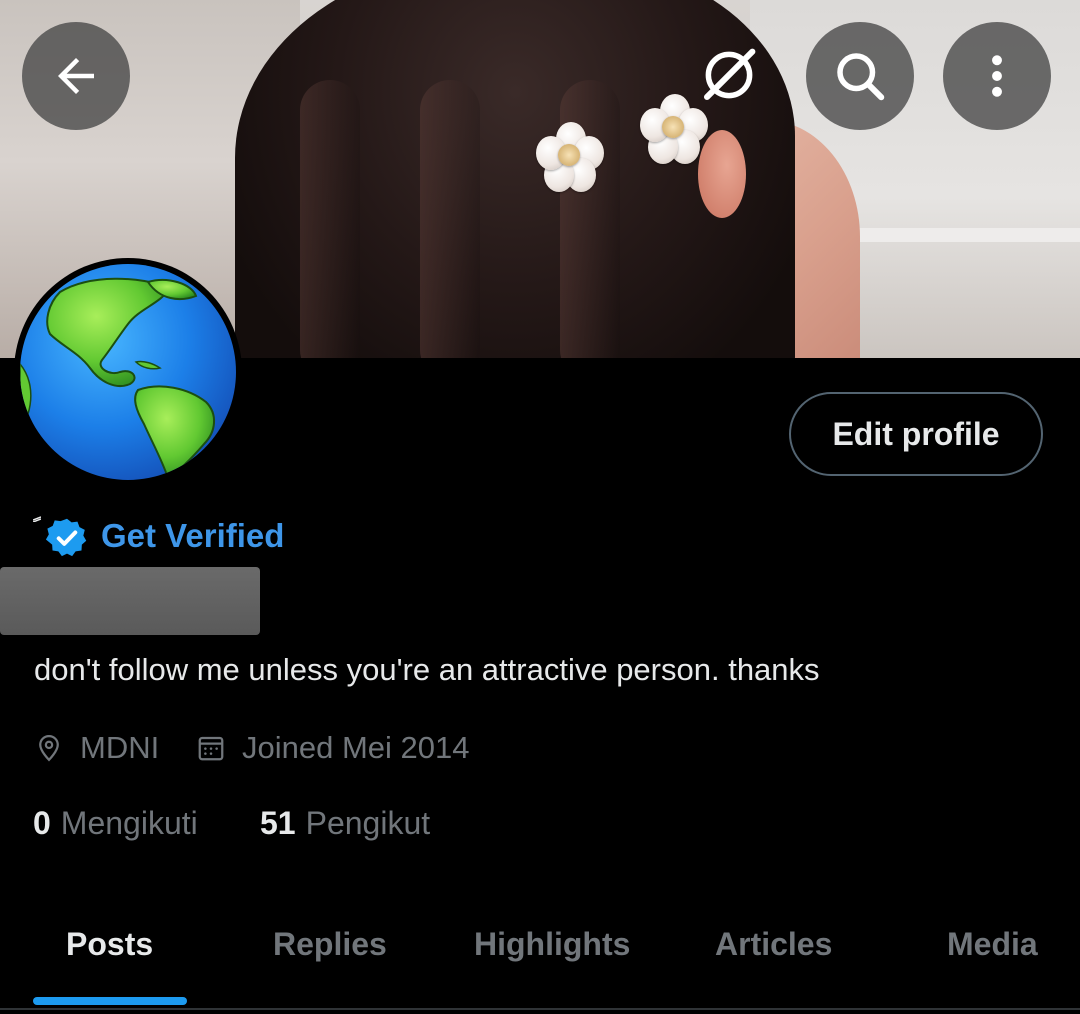 This screenshot has height=1014, width=1080. Describe the element at coordinates (552, 944) in the screenshot. I see `tab-highlights: Highlights` at that location.